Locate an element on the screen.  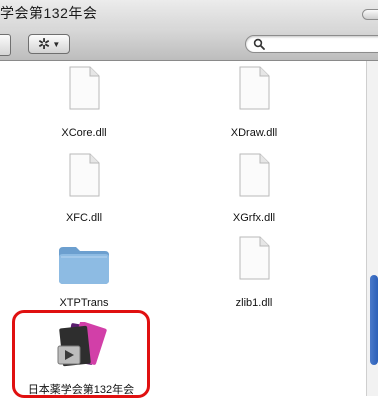
file-item-xdraw: XDraw.dll is located at coordinates (254, 102).